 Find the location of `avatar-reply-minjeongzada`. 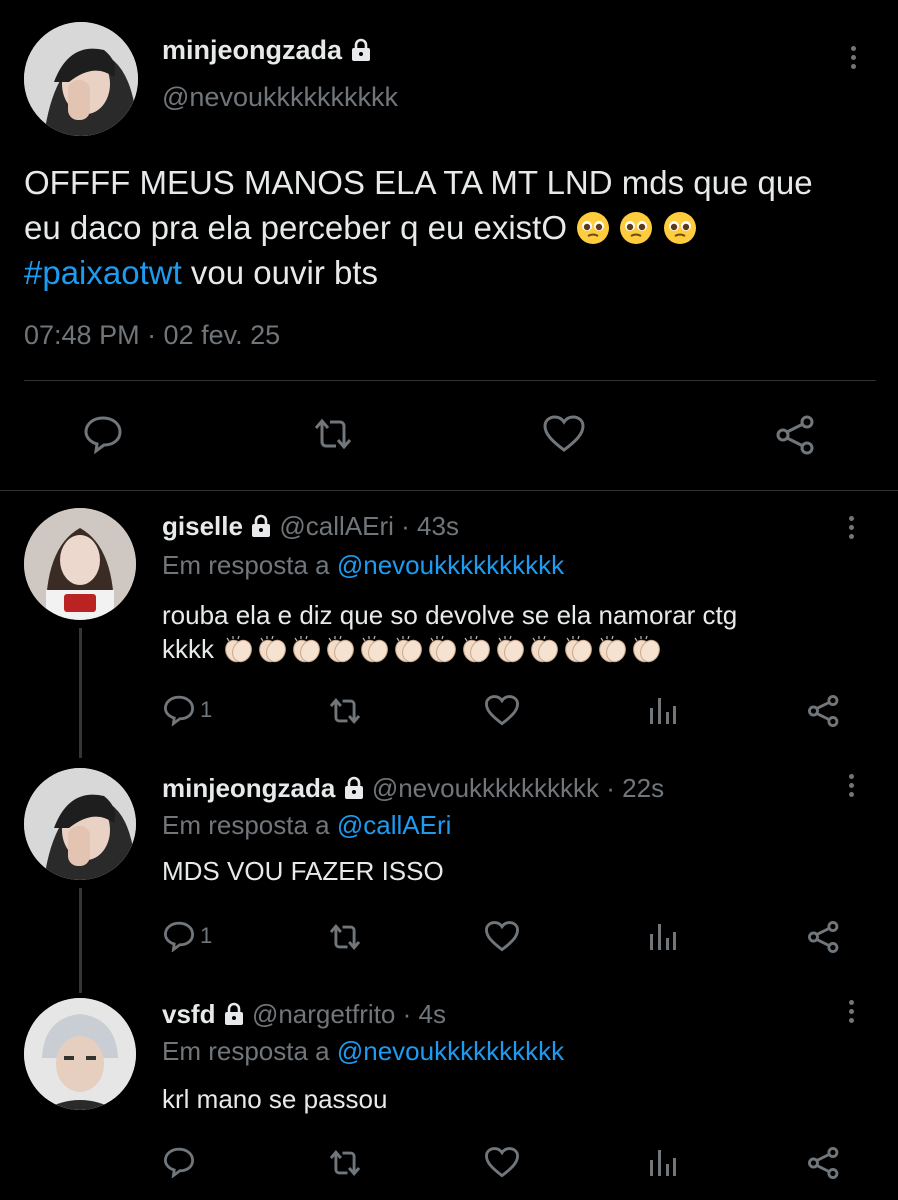

avatar-reply-minjeongzada is located at coordinates (80, 824).